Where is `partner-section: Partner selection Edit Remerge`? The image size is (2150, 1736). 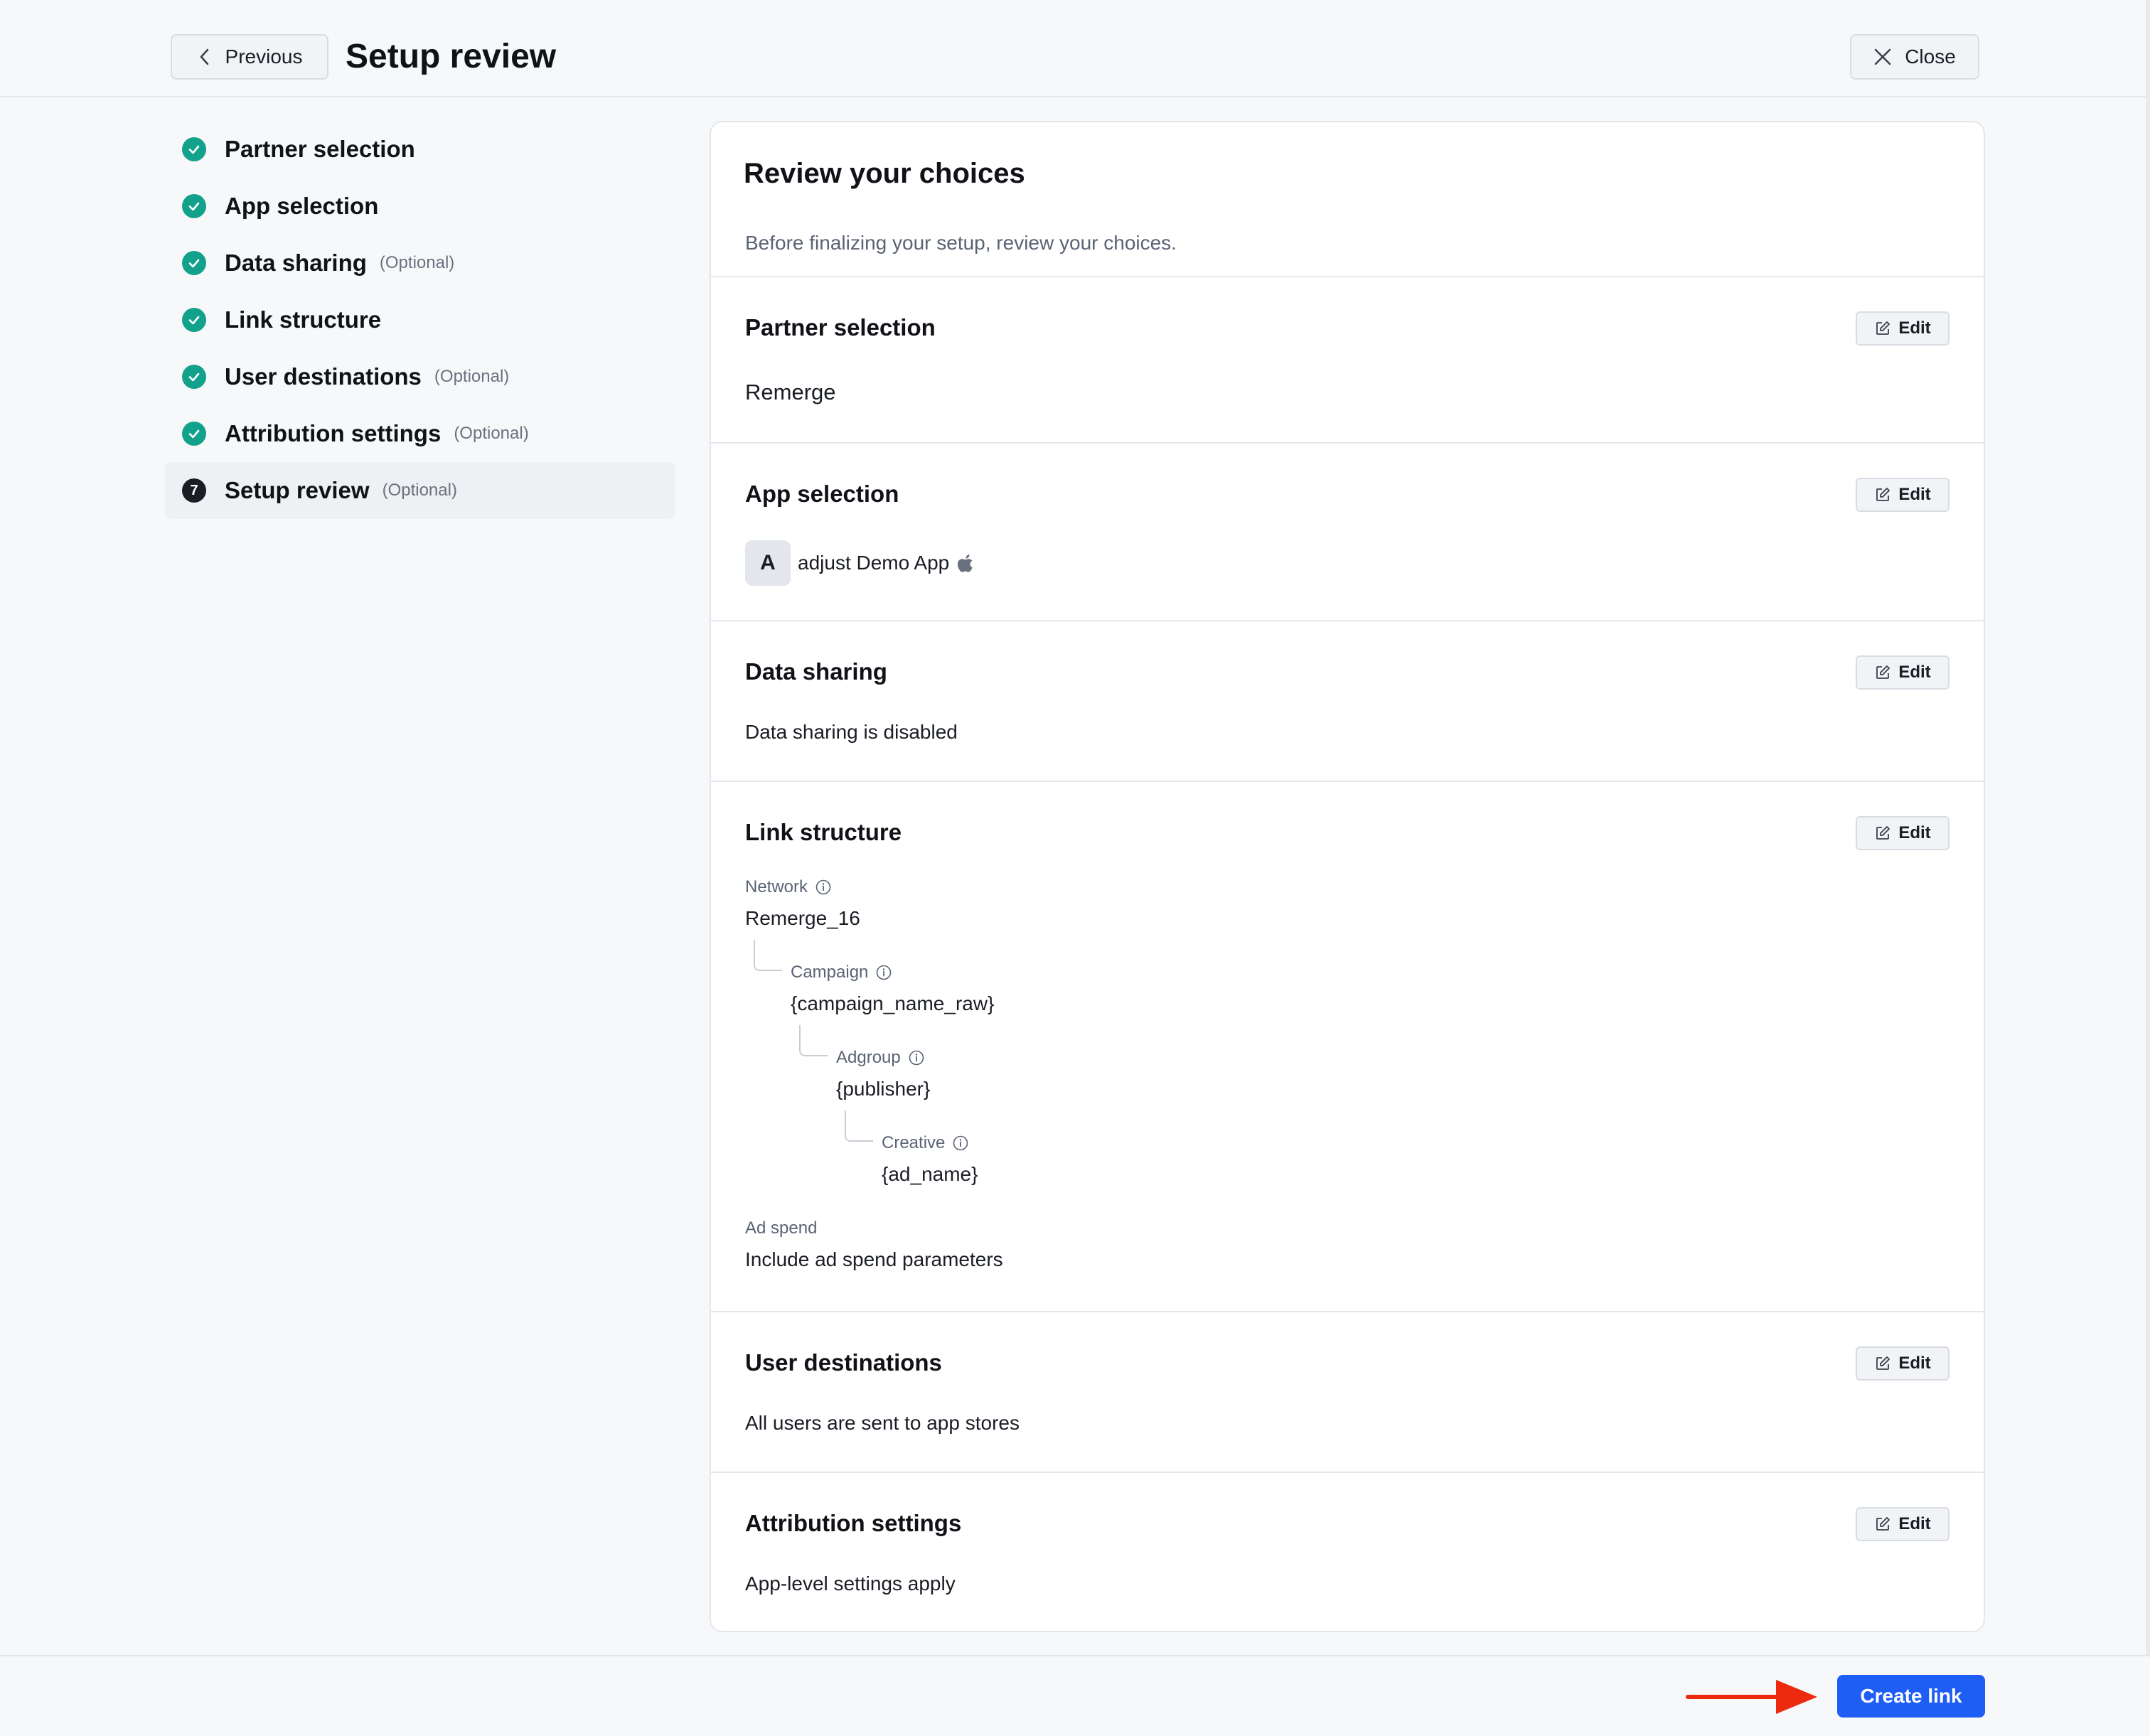 partner-section: Partner selection Edit Remerge is located at coordinates (1347, 360).